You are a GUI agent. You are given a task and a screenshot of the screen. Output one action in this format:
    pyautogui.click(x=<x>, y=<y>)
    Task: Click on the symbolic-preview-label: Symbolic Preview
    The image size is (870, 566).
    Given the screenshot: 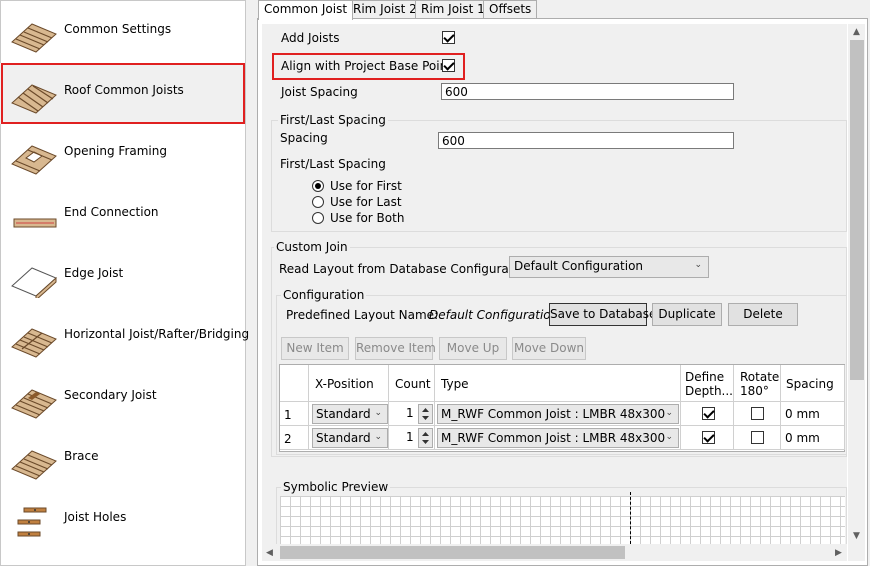 What is the action you would take?
    pyautogui.click(x=336, y=487)
    